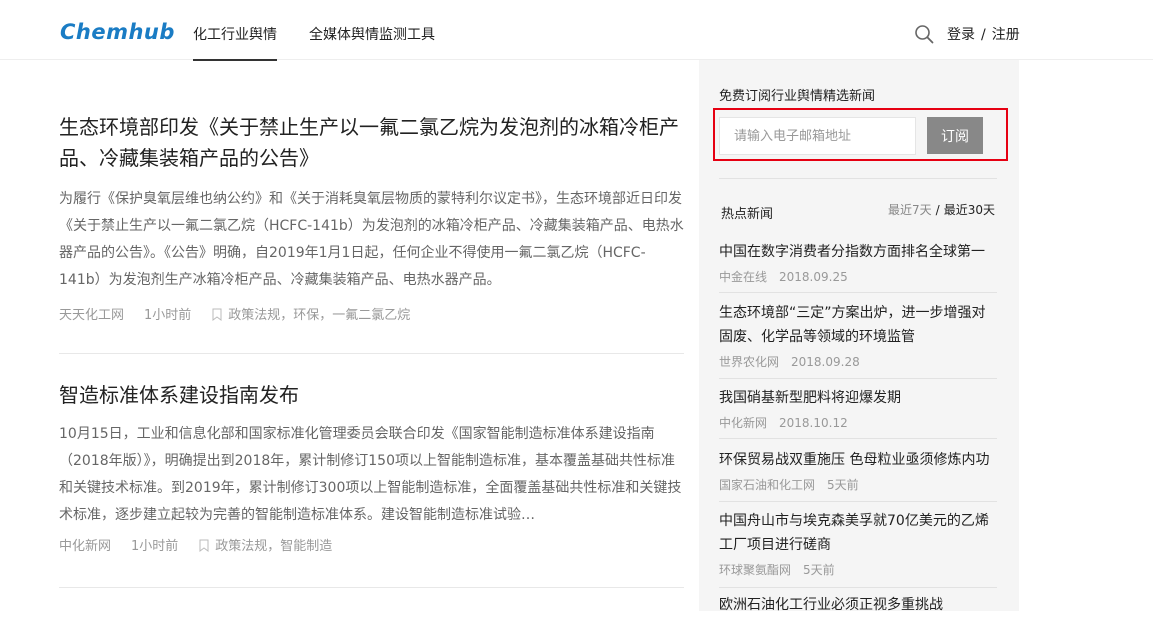  I want to click on hot-news-source: 环球聚氨酯网, so click(755, 570).